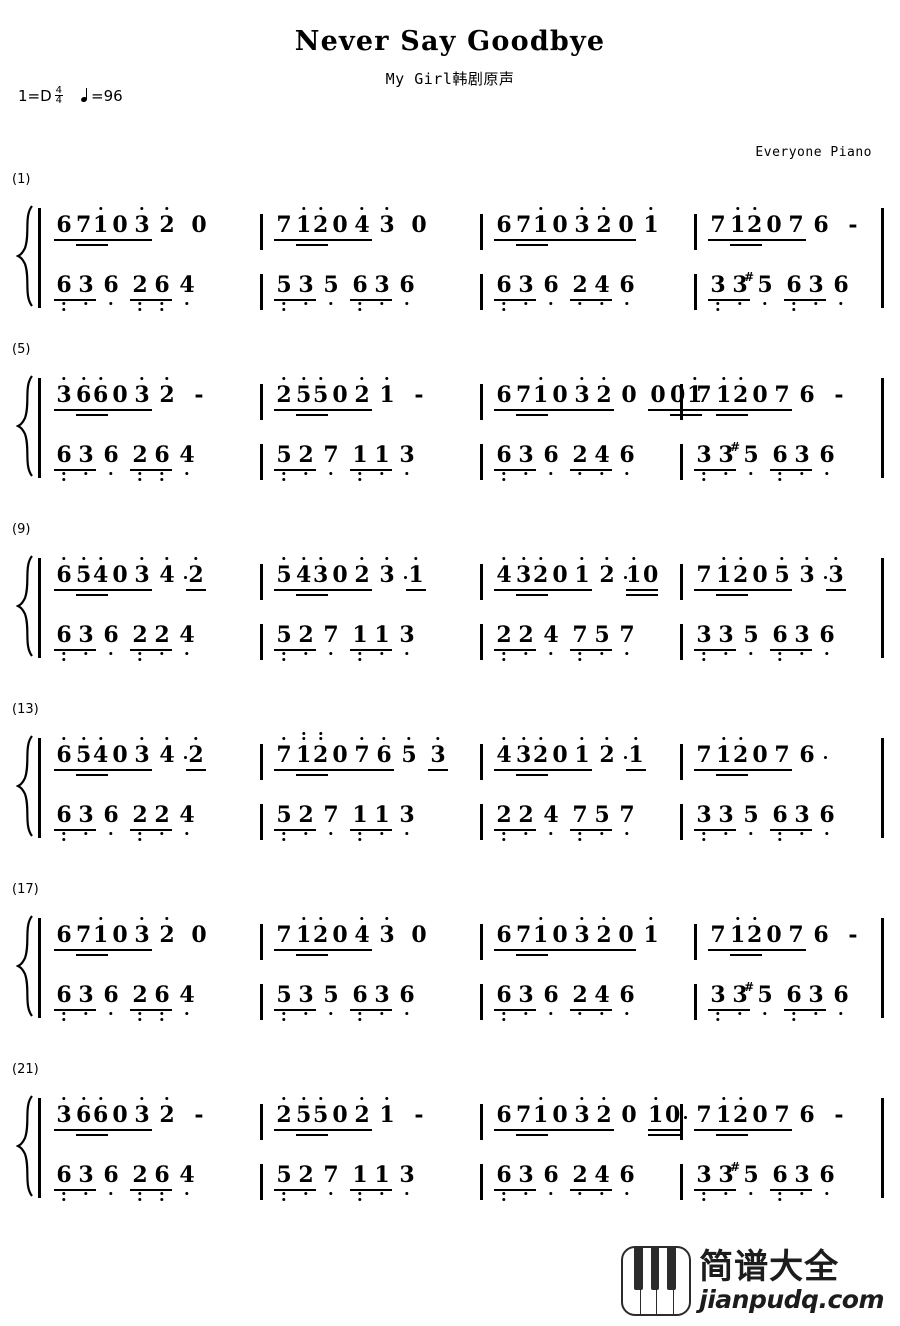  What do you see at coordinates (769, 1267) in the screenshot?
I see `logo-chinese-name: 简谱大全` at bounding box center [769, 1267].